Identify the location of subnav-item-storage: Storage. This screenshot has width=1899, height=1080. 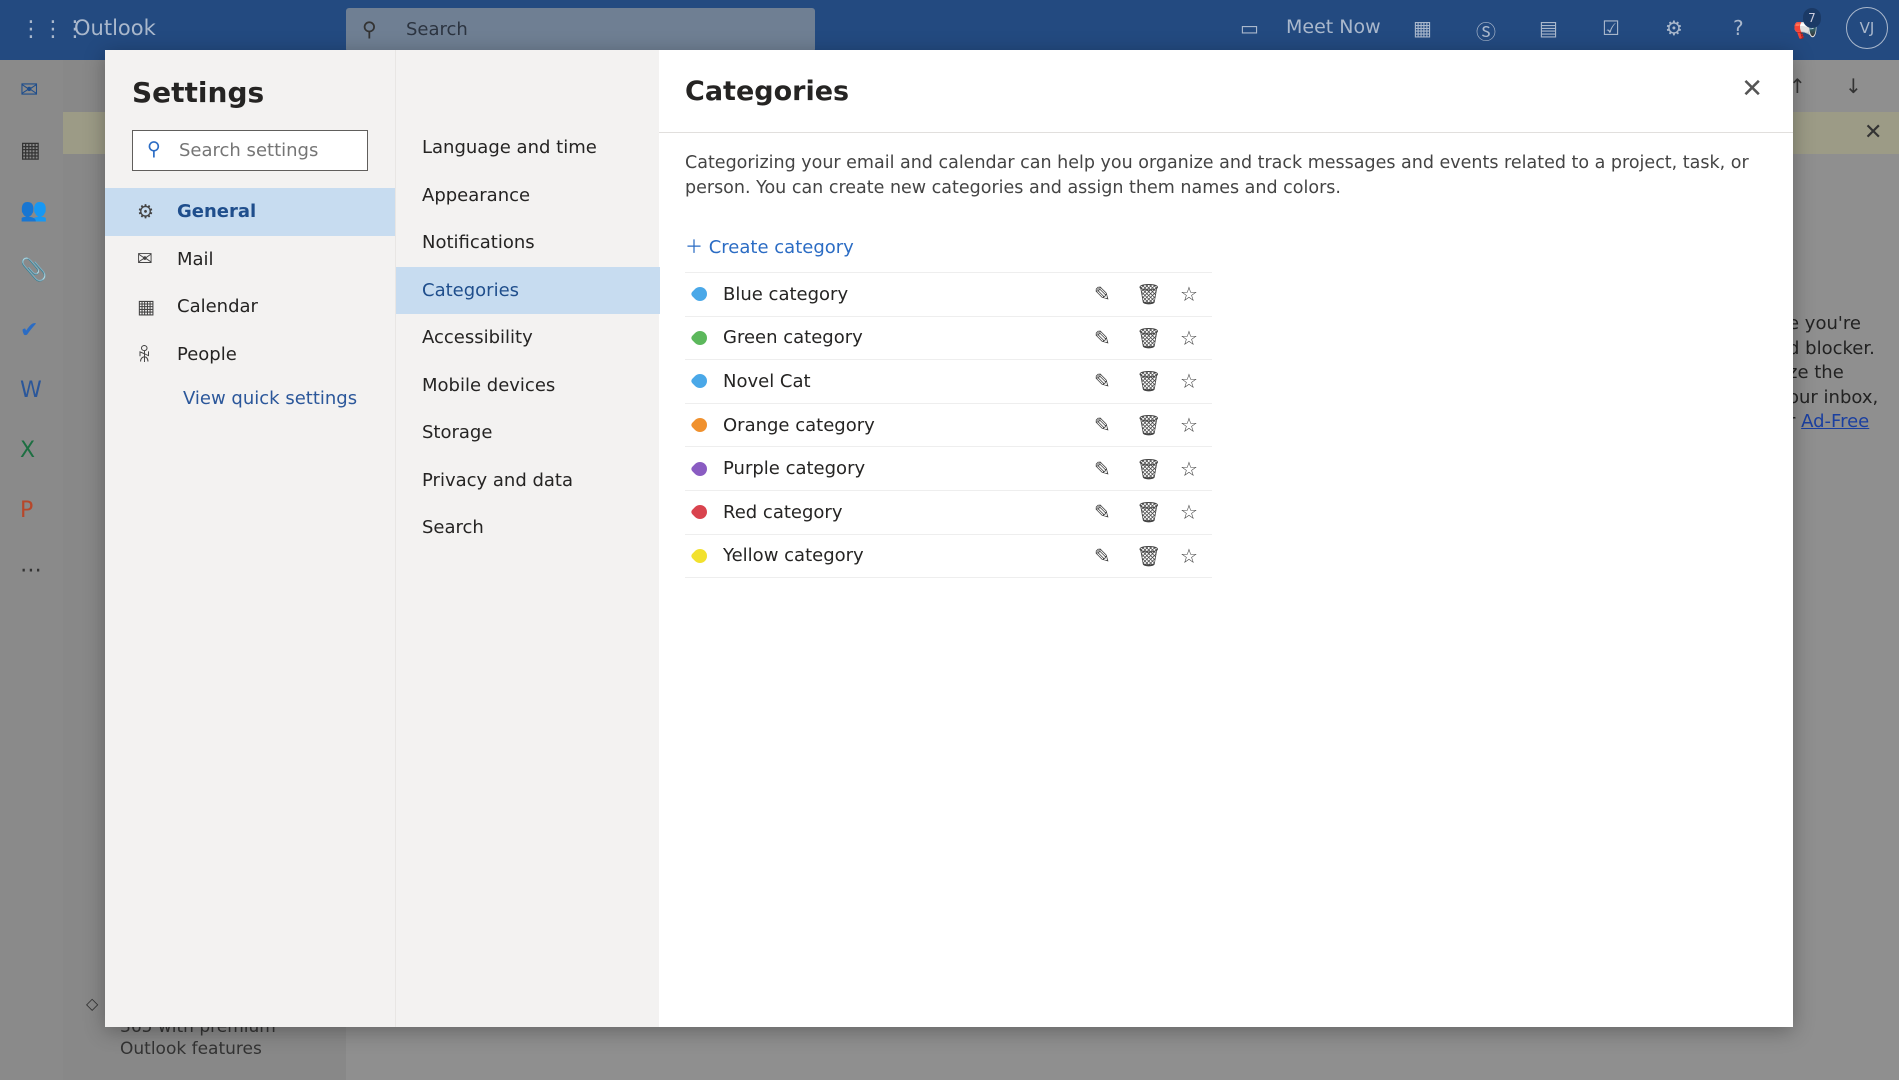
(528, 433).